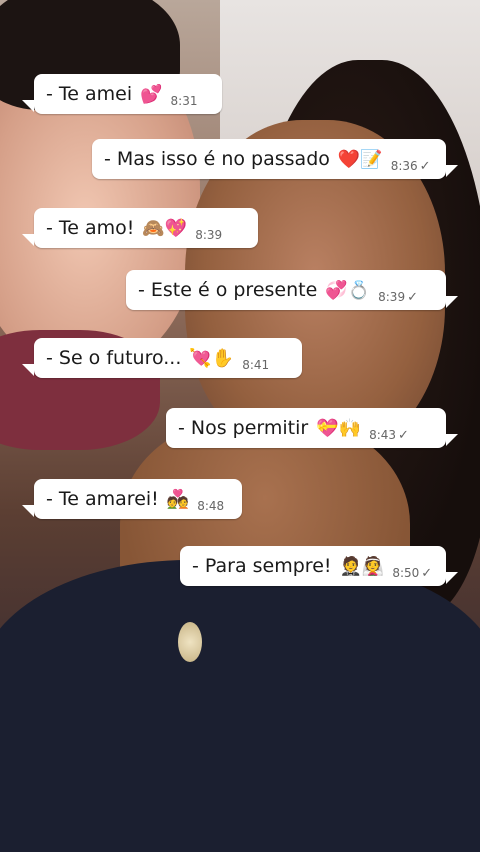 This screenshot has height=852, width=480. I want to click on message-bubble-incoming: - Se o futuro... 💘✋ 8:41, so click(162, 358).